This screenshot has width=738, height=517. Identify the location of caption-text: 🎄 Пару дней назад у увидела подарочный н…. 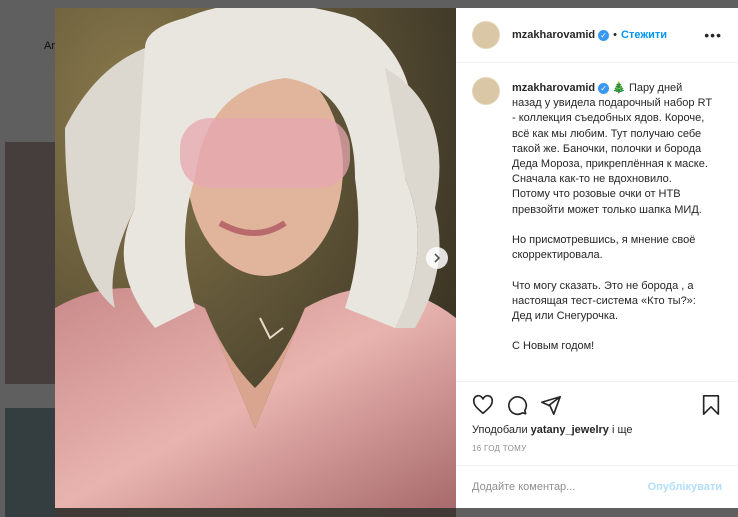
(612, 217).